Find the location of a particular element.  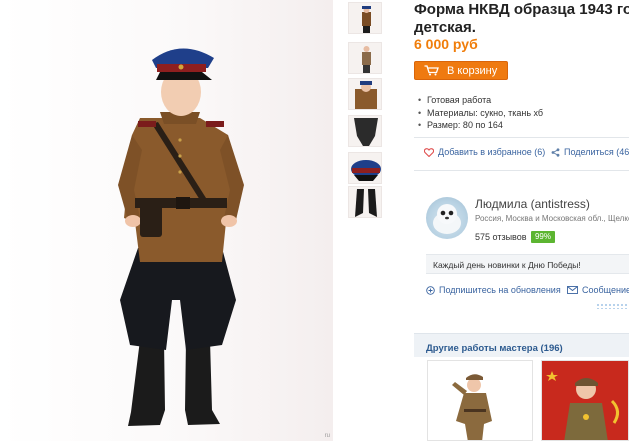

product-title: Форма НКВД образца 1943 года детская. is located at coordinates (521, 19).